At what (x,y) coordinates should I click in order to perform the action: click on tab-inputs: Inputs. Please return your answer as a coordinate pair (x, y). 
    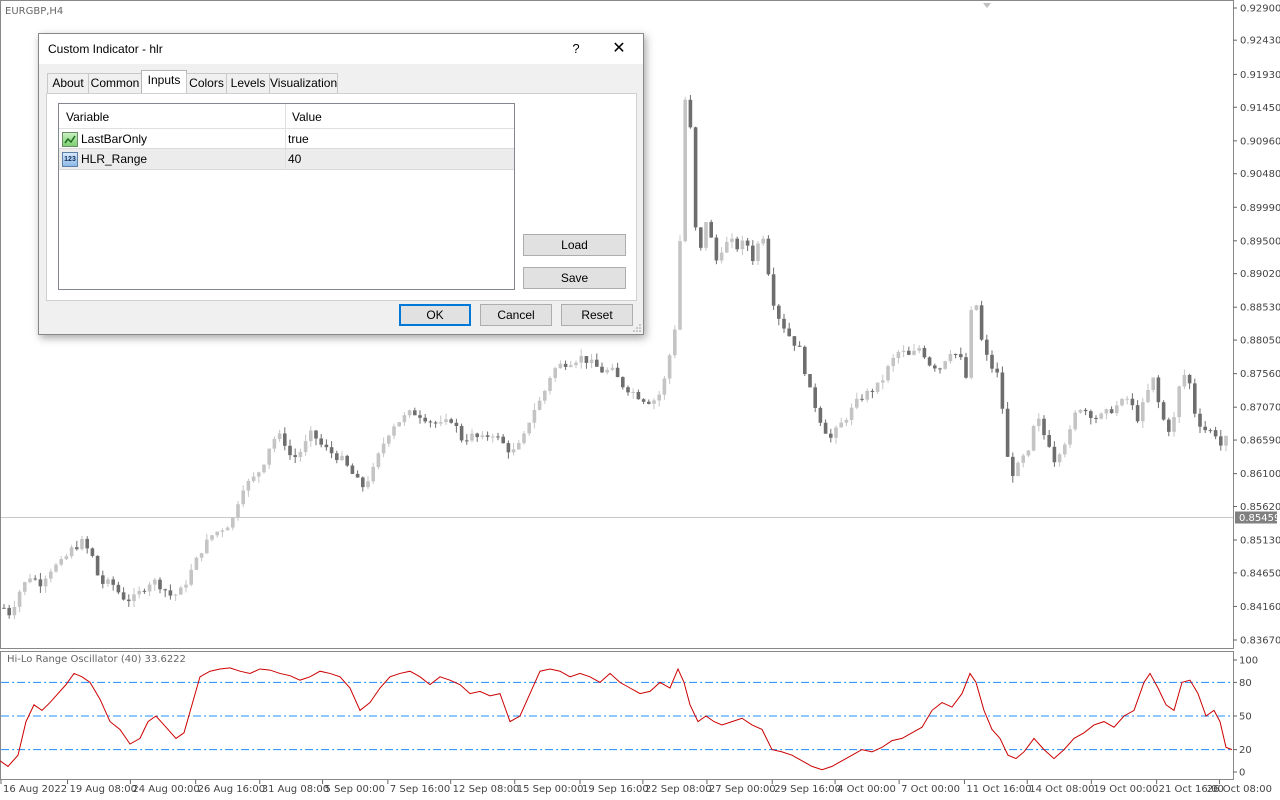
    Looking at the image, I should click on (164, 82).